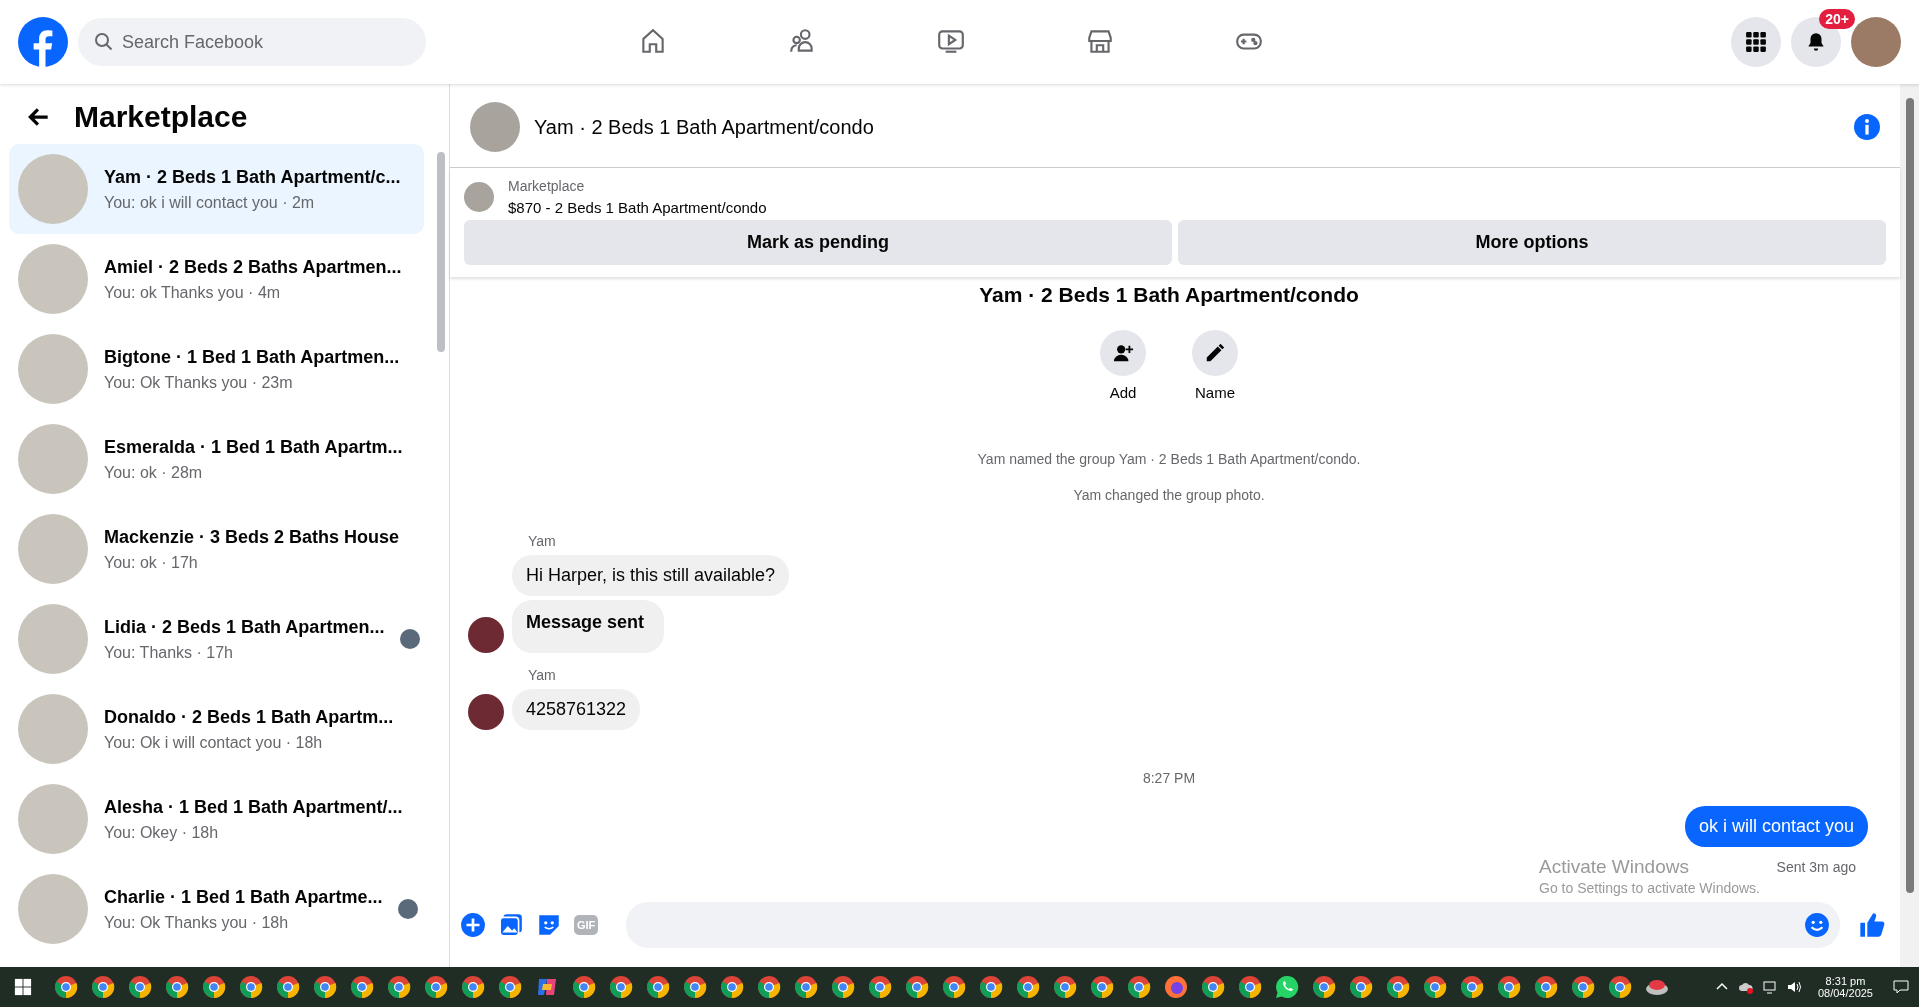  What do you see at coordinates (216, 909) in the screenshot?
I see `conversation-item: Charlie · 1 Bed 1 Bath Apartme... You: Ok Thanks you · 18h` at bounding box center [216, 909].